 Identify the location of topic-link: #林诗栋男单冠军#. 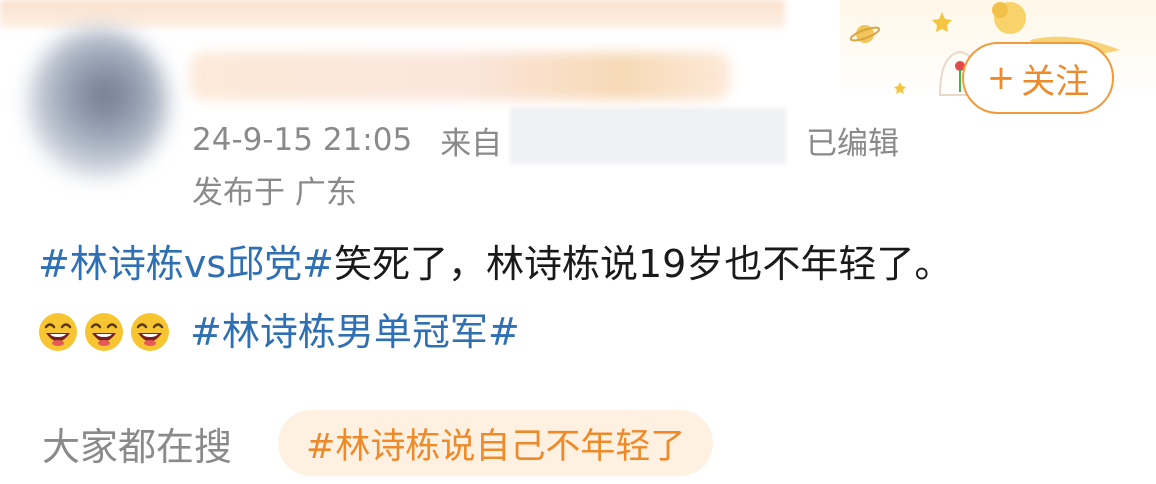
(355, 332).